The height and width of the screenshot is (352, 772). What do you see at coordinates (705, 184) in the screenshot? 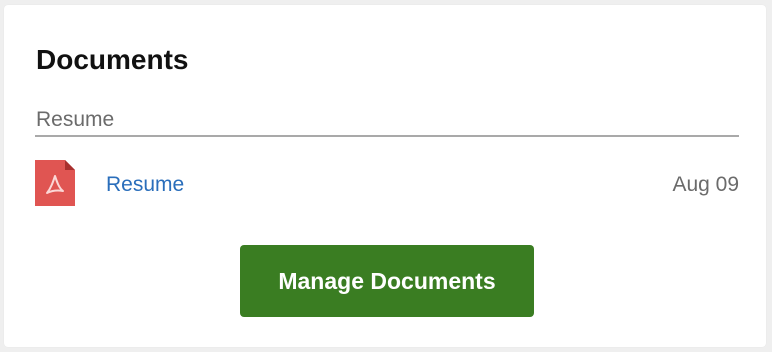
I see `document-date: Aug 09` at bounding box center [705, 184].